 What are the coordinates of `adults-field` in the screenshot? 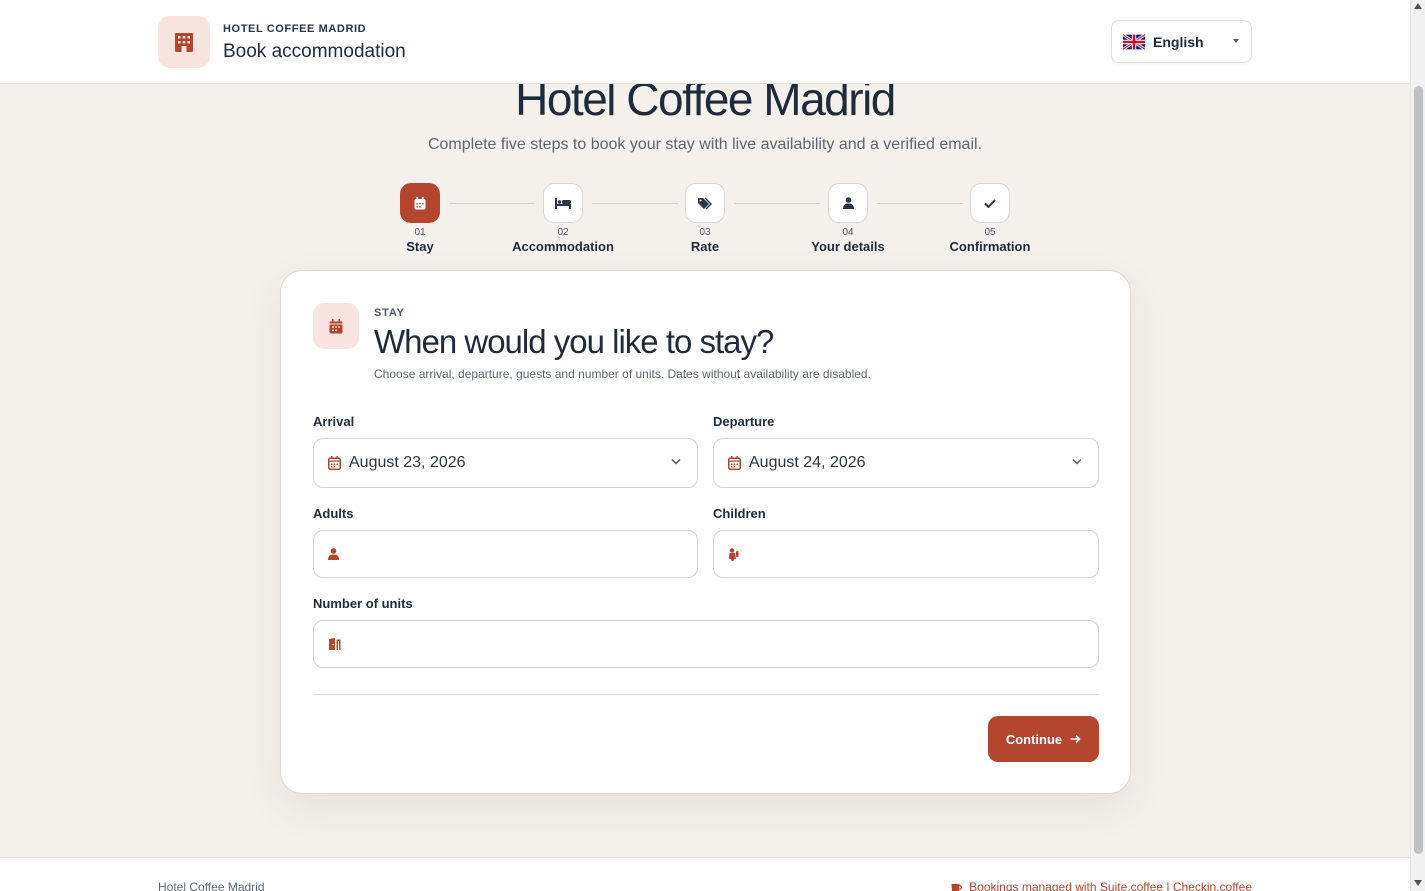 It's located at (505, 554).